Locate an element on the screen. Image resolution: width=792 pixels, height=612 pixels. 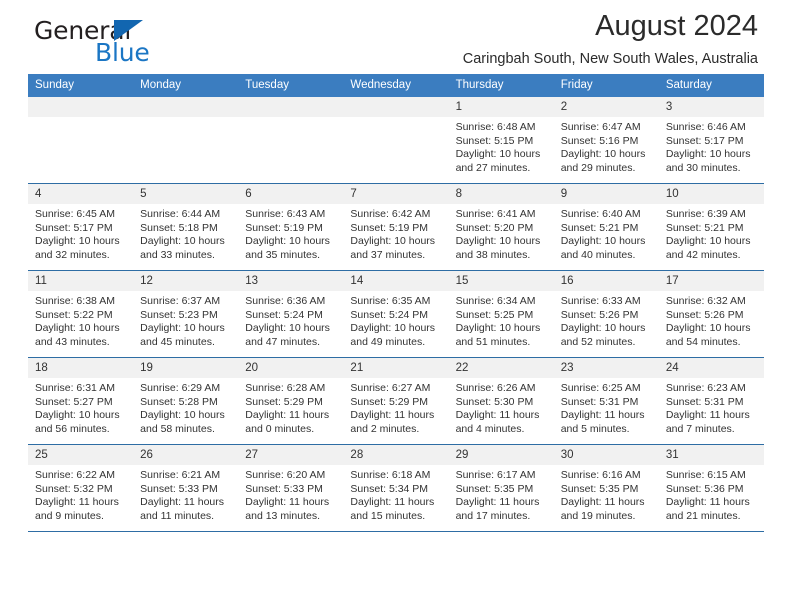
general-blue-logo: General Blue is located at coordinates (144, 44).